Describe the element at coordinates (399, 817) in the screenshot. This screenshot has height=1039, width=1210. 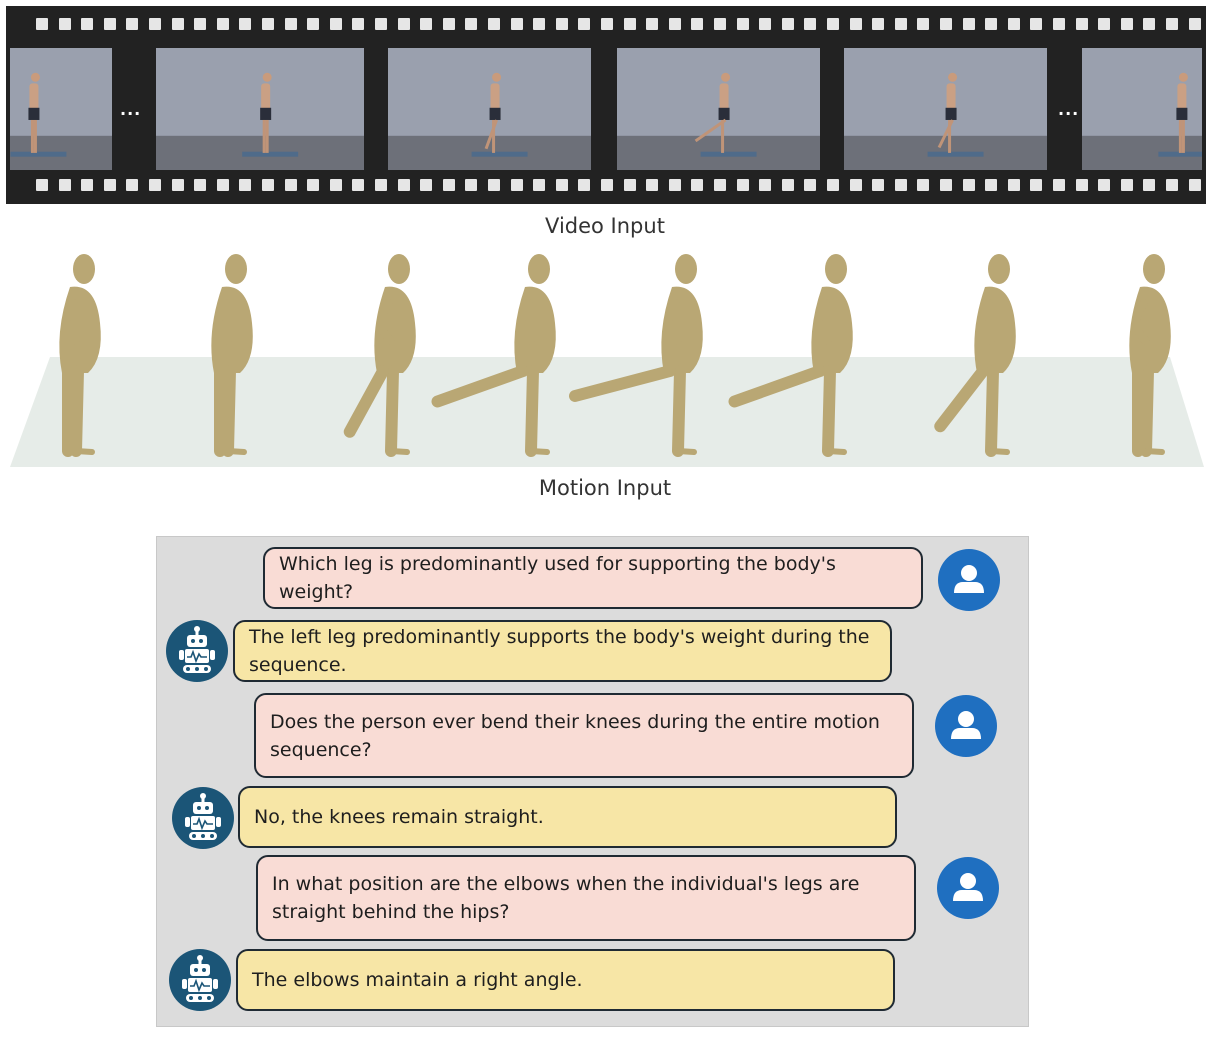
I see `message-text: No, the knees remain straight.` at that location.